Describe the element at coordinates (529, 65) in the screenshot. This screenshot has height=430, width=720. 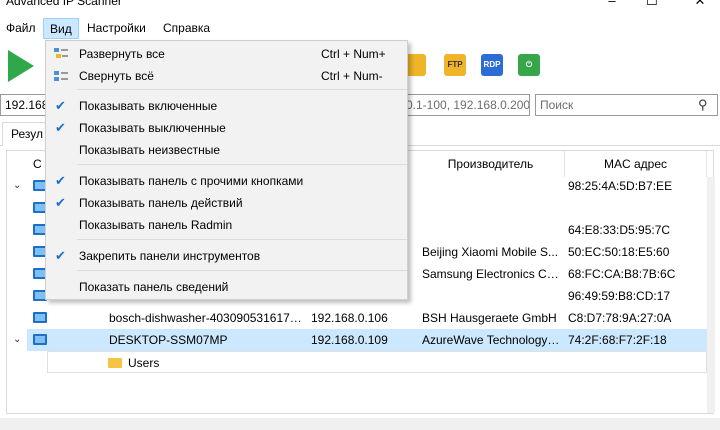
I see `power-icon: ⏻` at that location.